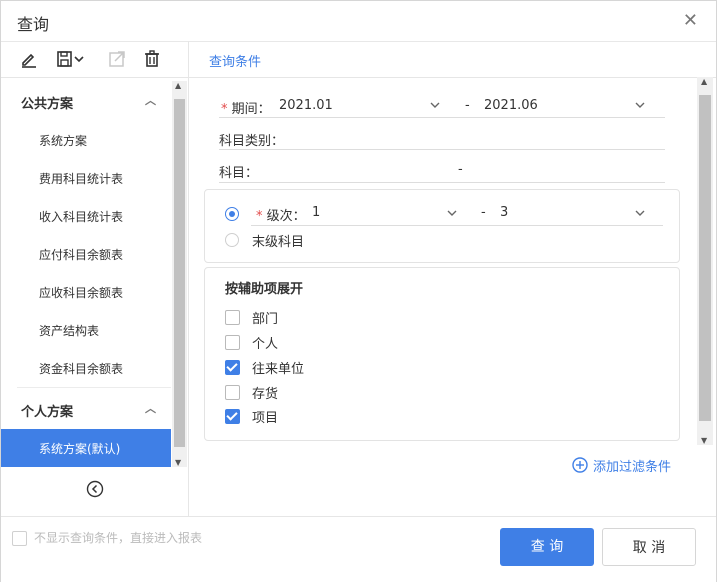  Describe the element at coordinates (452, 59) in the screenshot. I see `conditions-tabbar: 查询条件` at that location.